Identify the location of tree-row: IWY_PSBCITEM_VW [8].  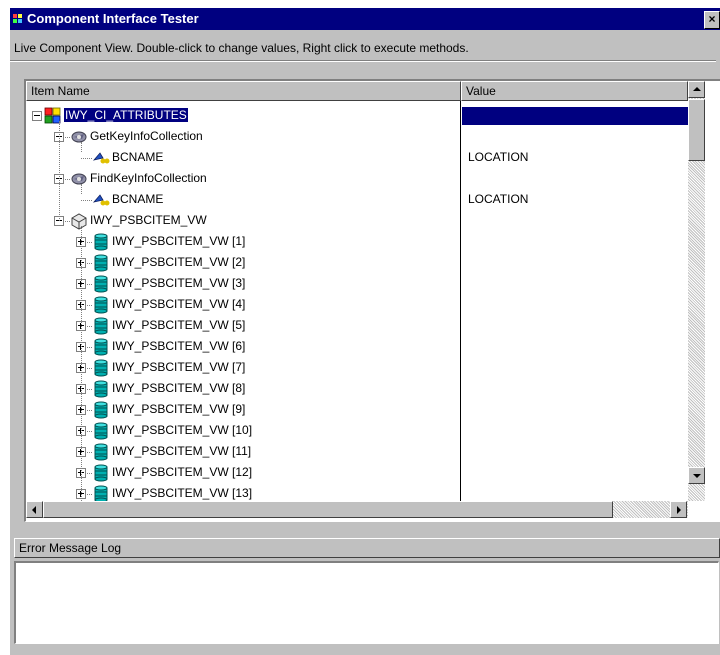
(356, 388).